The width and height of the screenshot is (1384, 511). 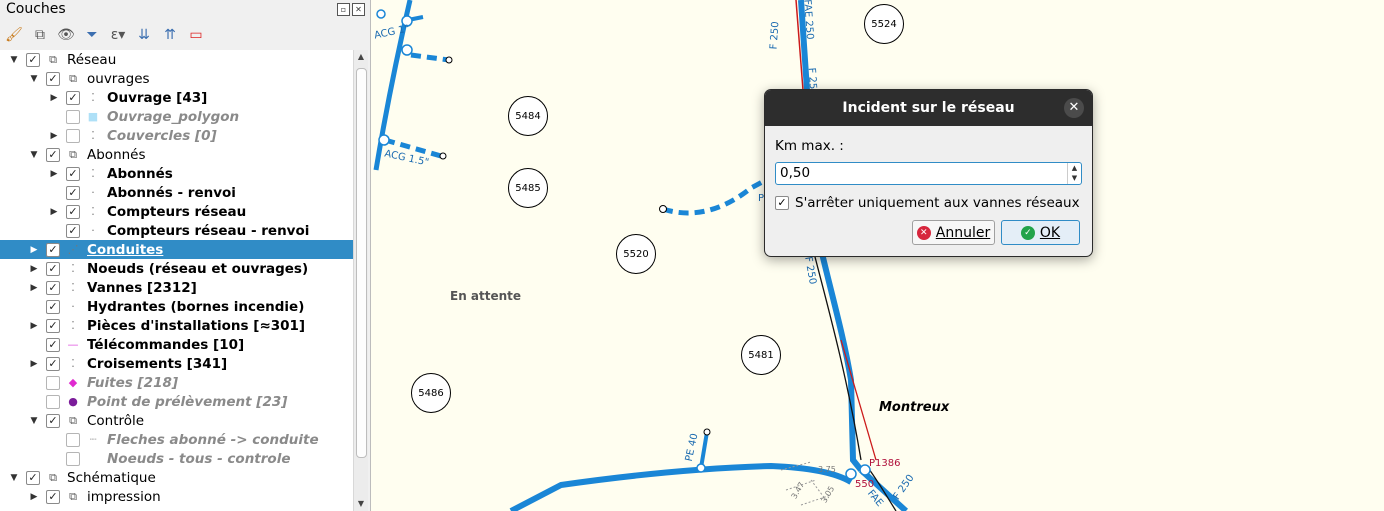 What do you see at coordinates (176, 116) in the screenshot?
I see `layer-row: ■ Ouvrage_polygon` at bounding box center [176, 116].